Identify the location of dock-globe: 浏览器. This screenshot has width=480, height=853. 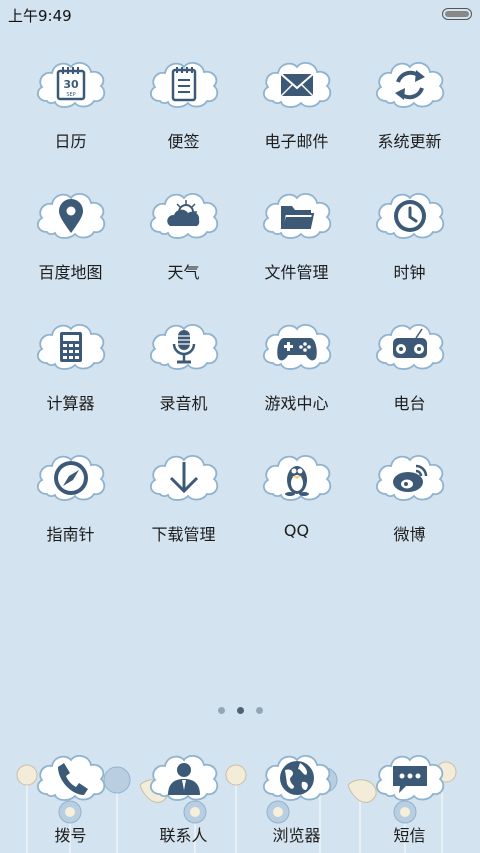
(296, 795).